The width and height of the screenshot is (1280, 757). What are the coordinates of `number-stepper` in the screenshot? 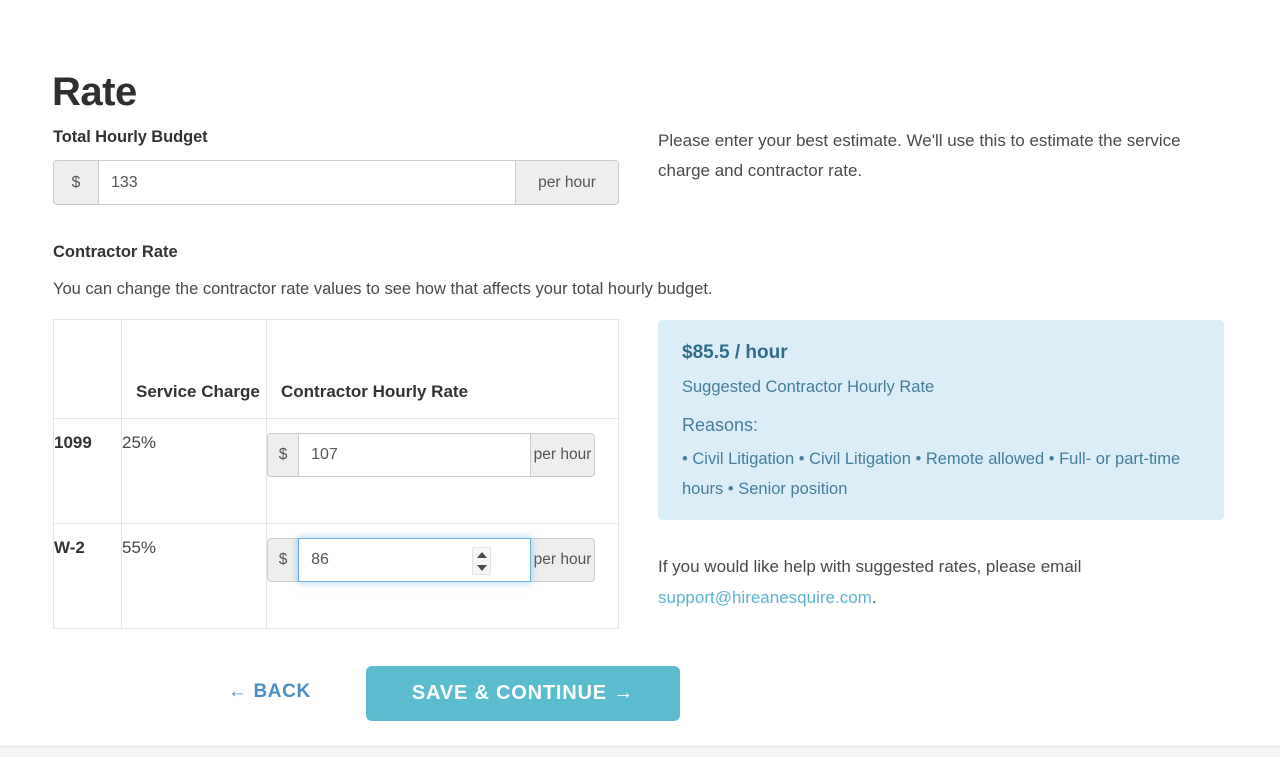 It's located at (481, 561).